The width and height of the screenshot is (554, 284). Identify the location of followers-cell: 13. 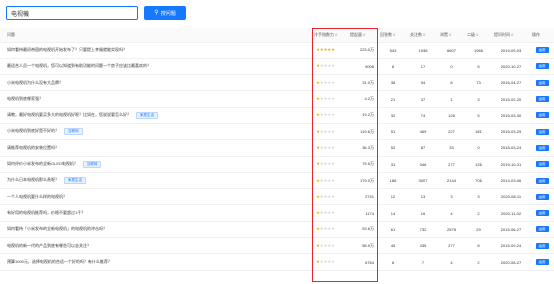
(423, 197).